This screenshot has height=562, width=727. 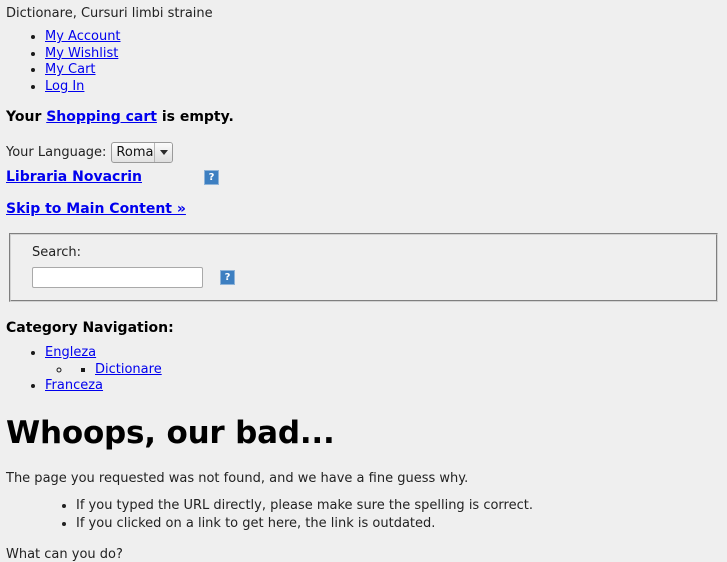 I want to click on skip-link-row: Skip to Main Content », so click(x=366, y=209).